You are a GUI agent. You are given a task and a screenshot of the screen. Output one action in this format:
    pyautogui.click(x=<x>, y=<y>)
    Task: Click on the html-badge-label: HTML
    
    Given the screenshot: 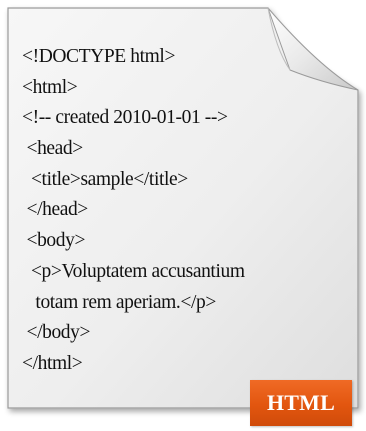 What is the action you would take?
    pyautogui.click(x=301, y=402)
    